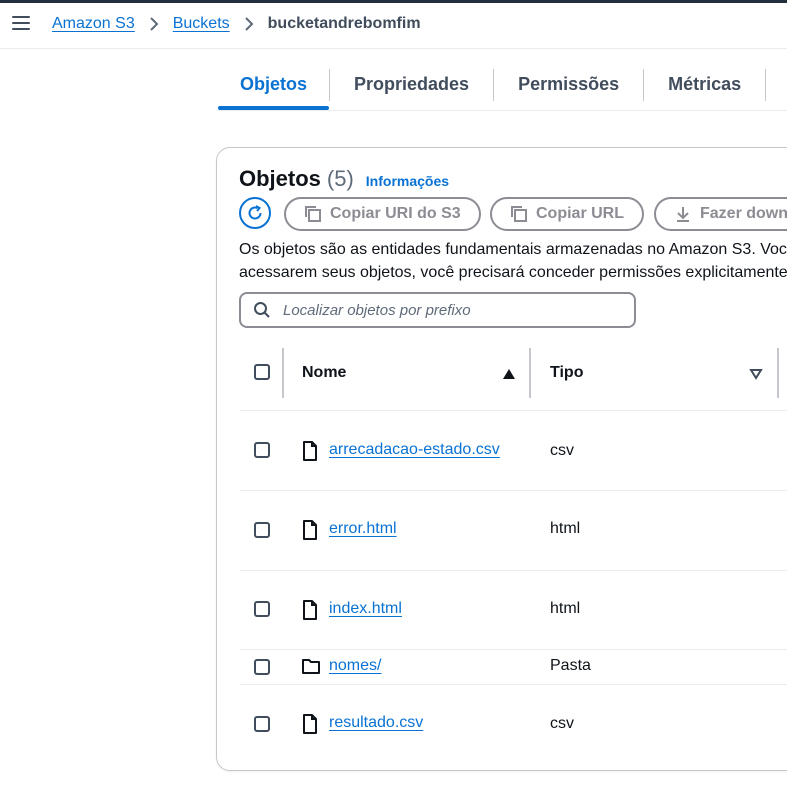  Describe the element at coordinates (414, 450) in the screenshot. I see `object-name-link: arrecadacao-estado.csv` at that location.